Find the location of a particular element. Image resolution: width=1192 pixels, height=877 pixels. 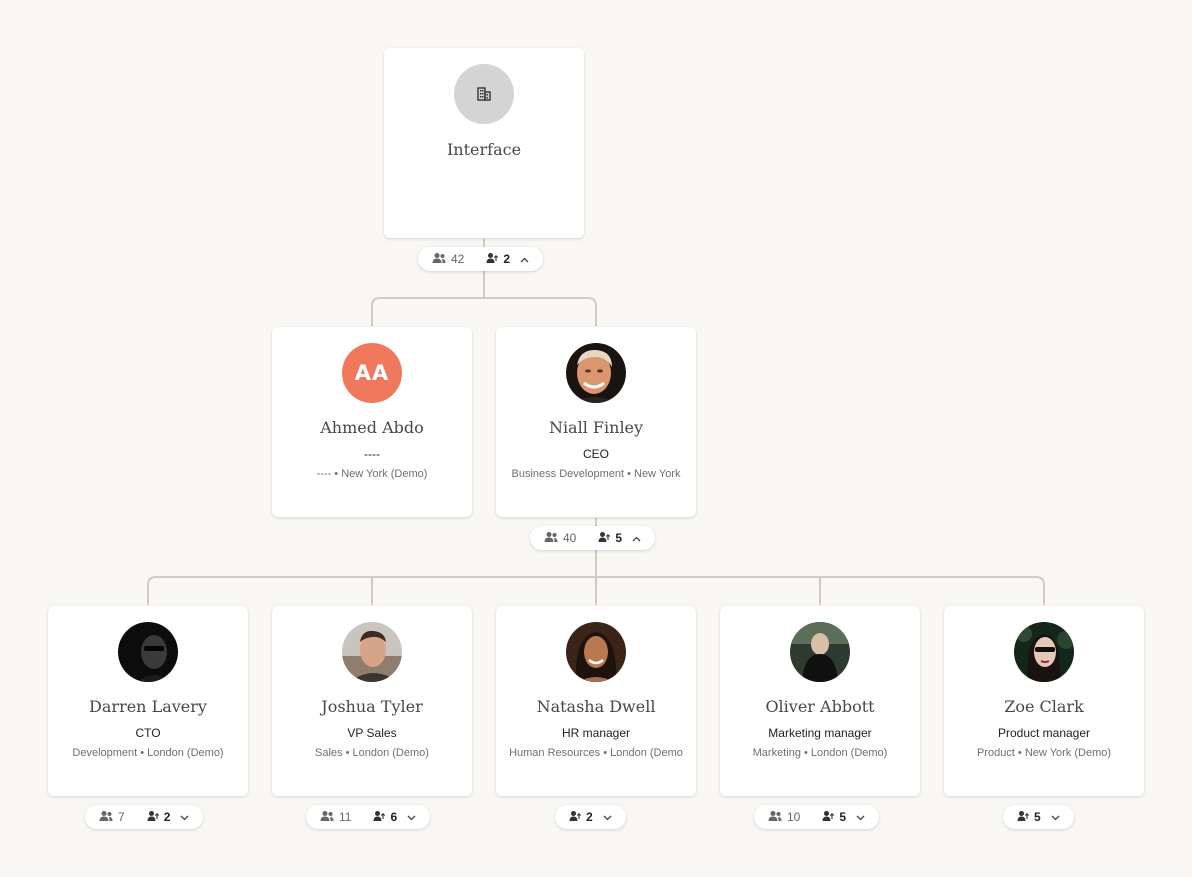

org-name: Interface is located at coordinates (484, 149).